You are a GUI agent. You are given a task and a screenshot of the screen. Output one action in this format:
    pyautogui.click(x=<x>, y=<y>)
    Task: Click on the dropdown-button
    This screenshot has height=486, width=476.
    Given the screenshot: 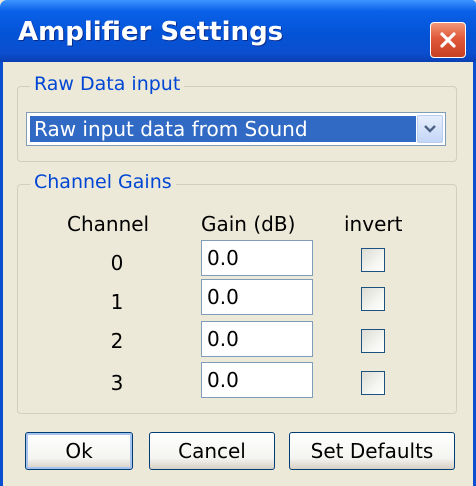 What is the action you would take?
    pyautogui.click(x=430, y=129)
    